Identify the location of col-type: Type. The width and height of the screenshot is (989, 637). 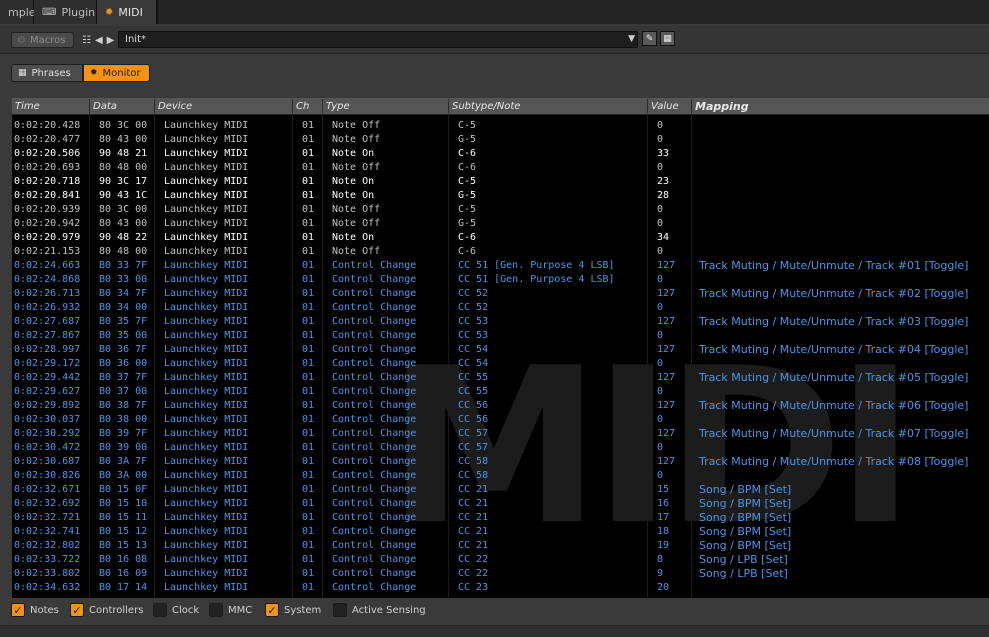
(385, 107).